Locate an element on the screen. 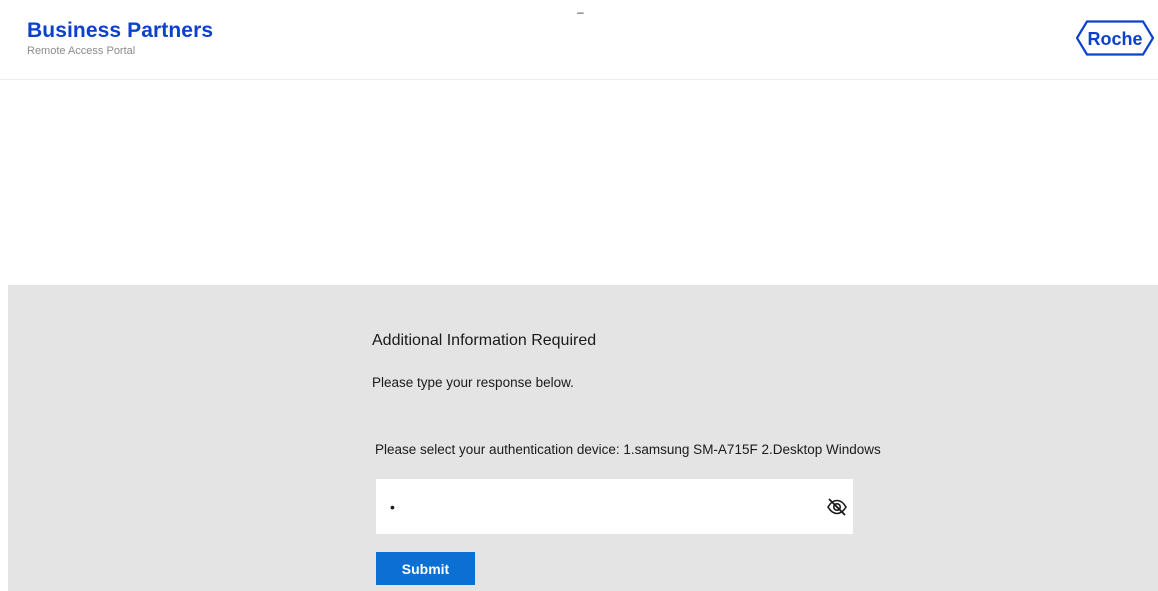 Image resolution: width=1158 pixels, height=591 pixels. response-field is located at coordinates (614, 506).